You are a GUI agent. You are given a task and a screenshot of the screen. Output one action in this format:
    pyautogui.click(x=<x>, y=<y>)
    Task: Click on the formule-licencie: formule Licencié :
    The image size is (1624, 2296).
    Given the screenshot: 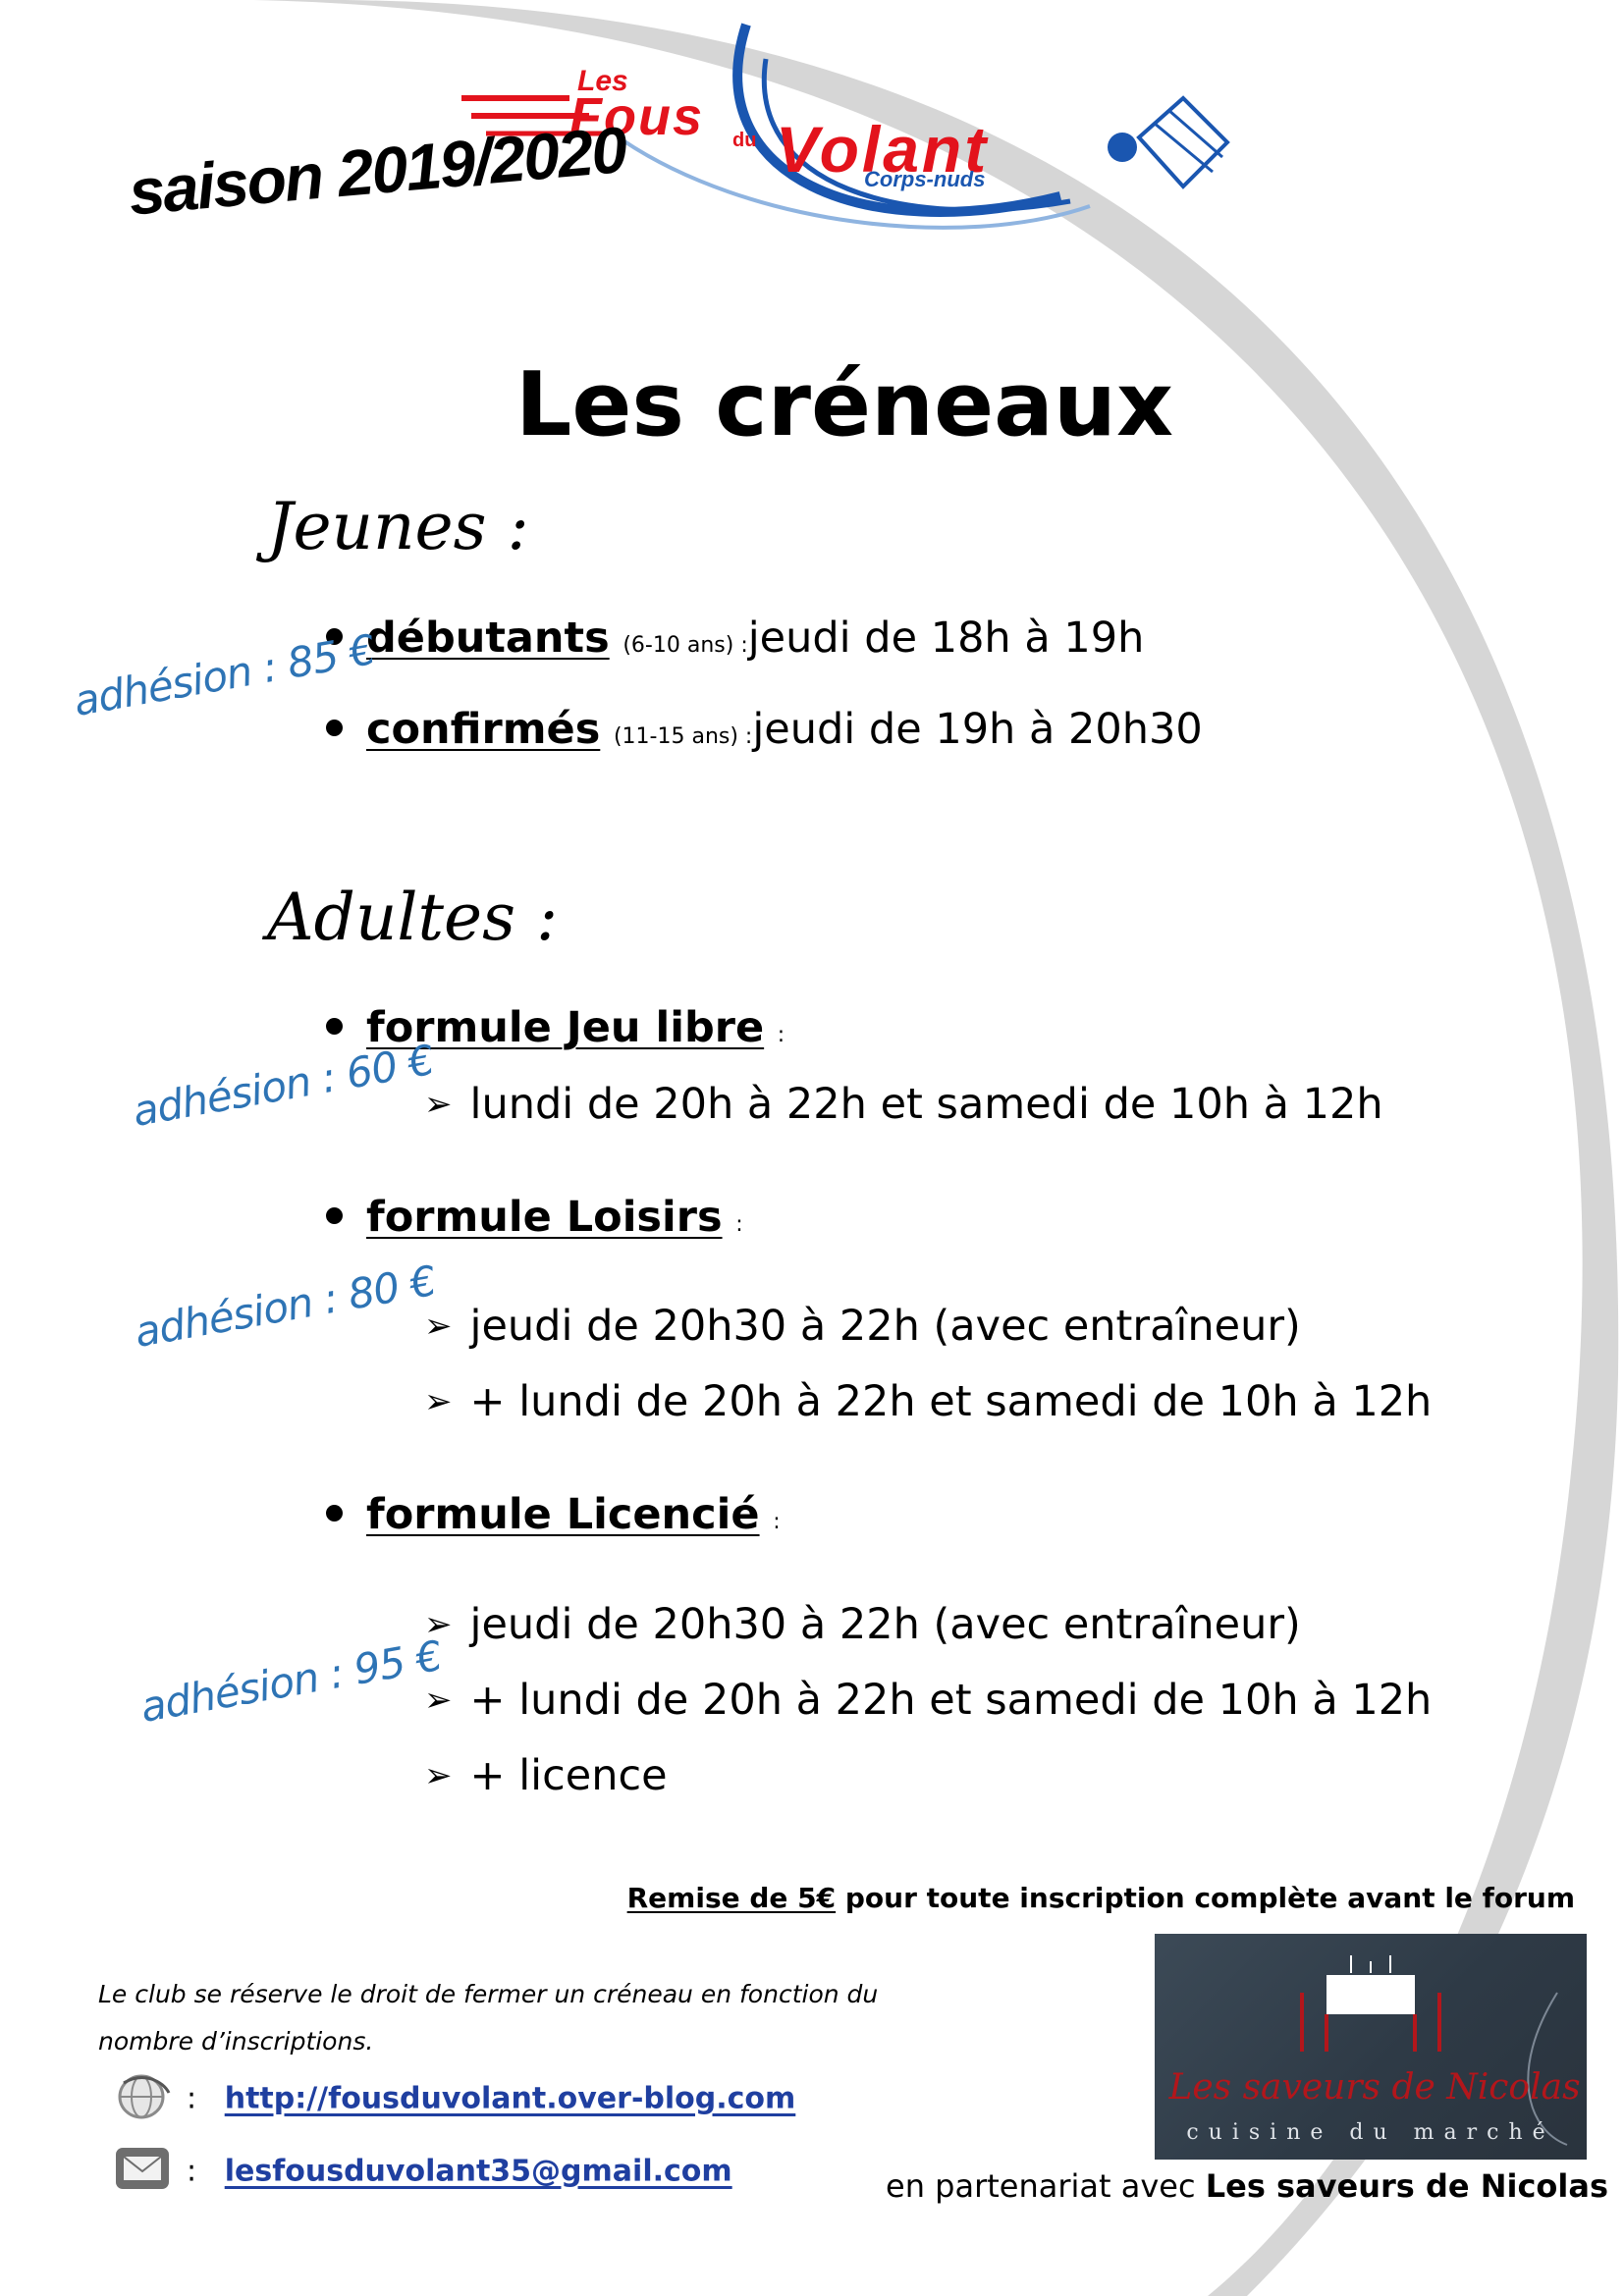 What is the action you would take?
    pyautogui.click(x=553, y=1514)
    